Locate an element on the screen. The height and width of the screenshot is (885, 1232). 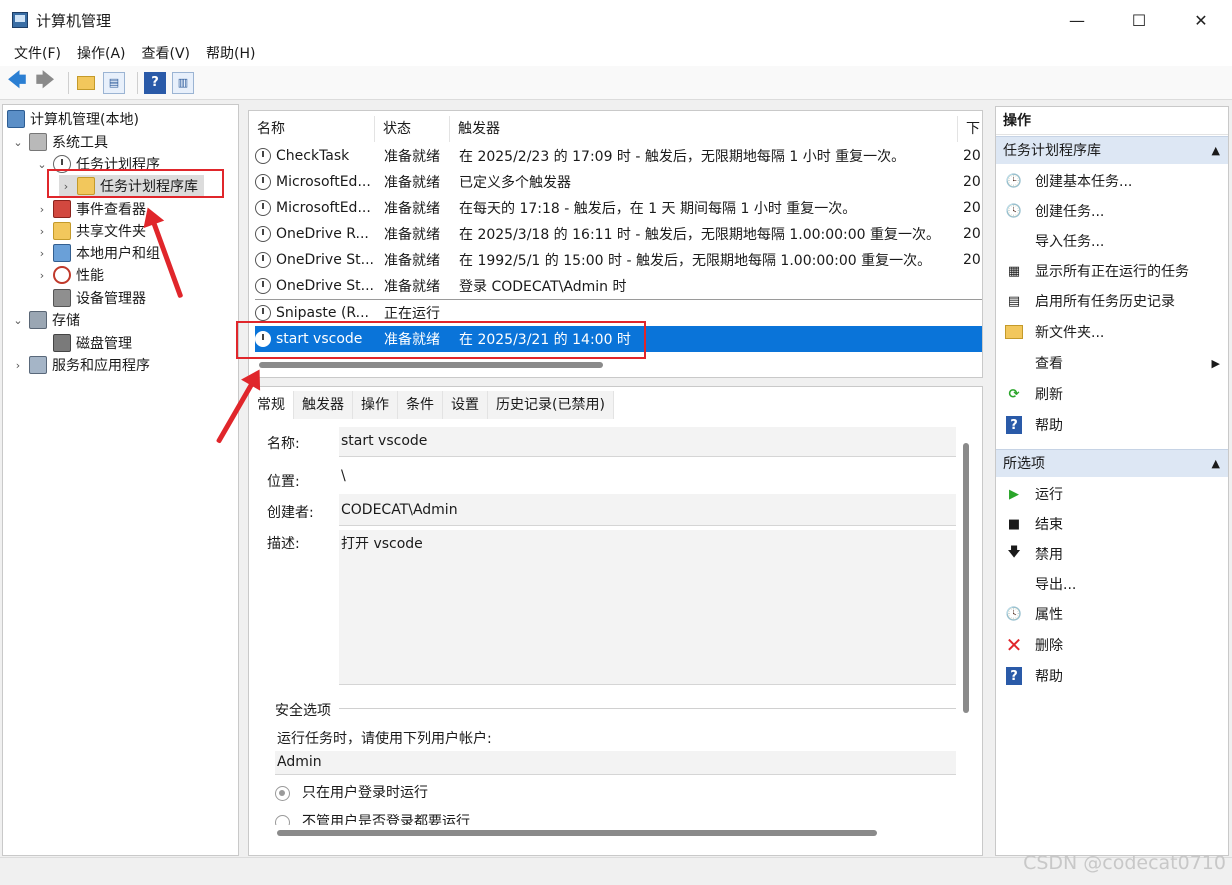
radio-logged-on-only: 只在用户登录时运行 is located at coordinates (351, 792).